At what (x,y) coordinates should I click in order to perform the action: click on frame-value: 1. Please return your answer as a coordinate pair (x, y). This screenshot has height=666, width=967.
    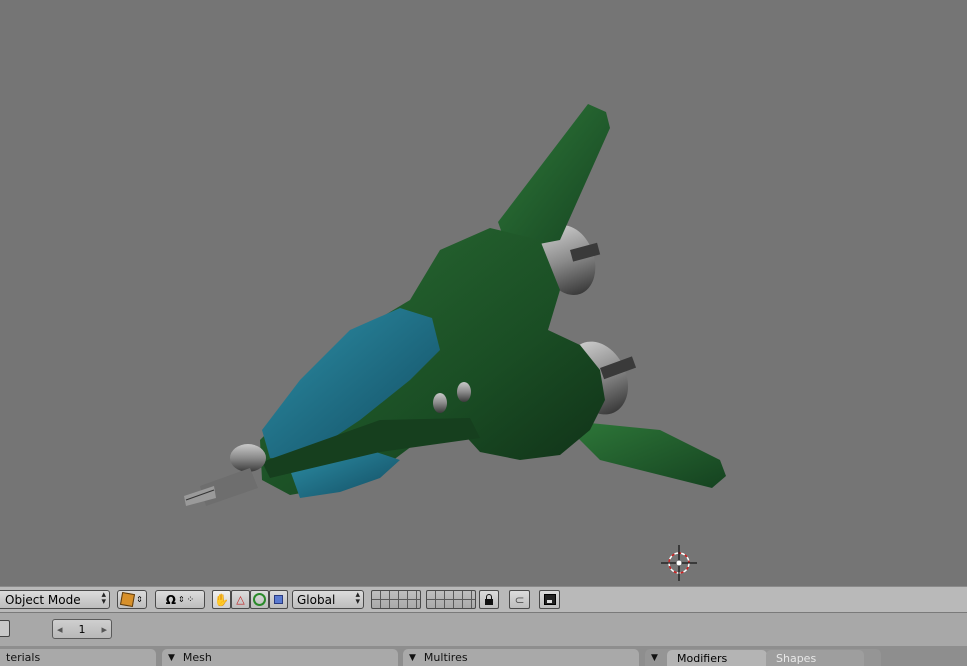
    Looking at the image, I should click on (82, 629).